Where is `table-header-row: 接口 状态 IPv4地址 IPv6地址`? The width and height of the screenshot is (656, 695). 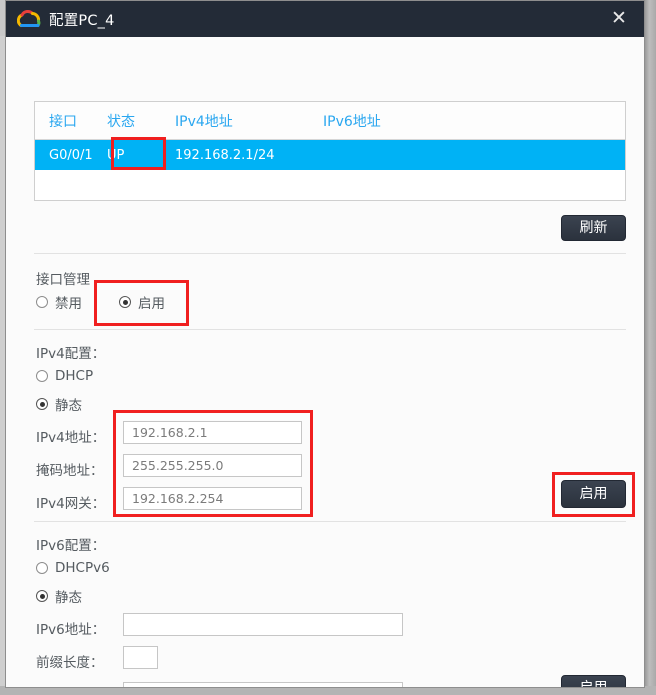 table-header-row: 接口 状态 IPv4地址 IPv6地址 is located at coordinates (330, 121).